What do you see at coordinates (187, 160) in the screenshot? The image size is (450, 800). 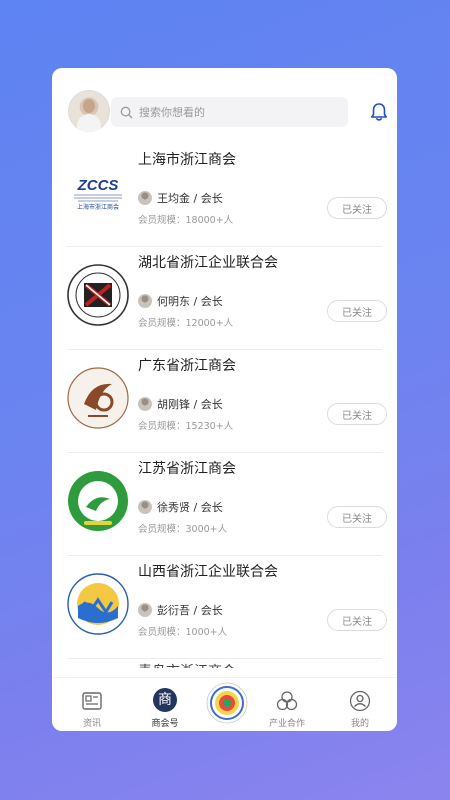 I see `association-name: 上海市浙江商会` at bounding box center [187, 160].